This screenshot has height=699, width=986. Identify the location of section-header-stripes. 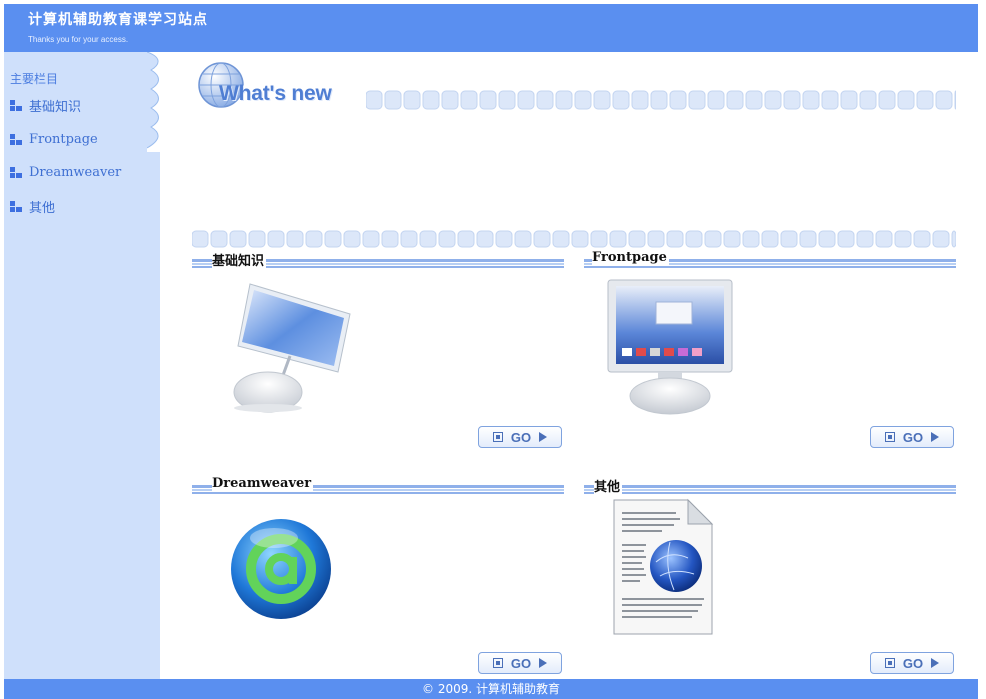
(770, 489).